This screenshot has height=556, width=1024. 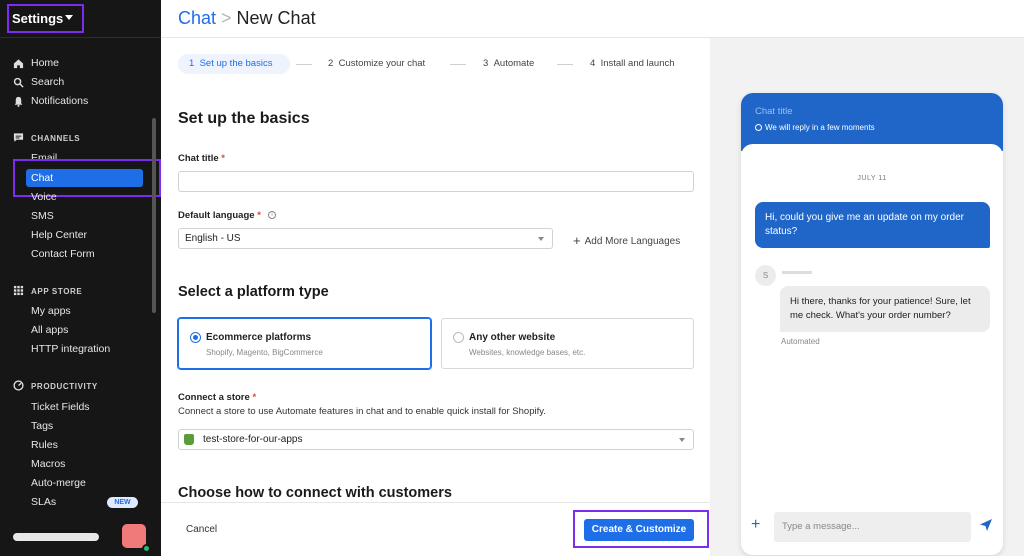 What do you see at coordinates (577, 240) in the screenshot?
I see `plus-icon: +` at bounding box center [577, 240].